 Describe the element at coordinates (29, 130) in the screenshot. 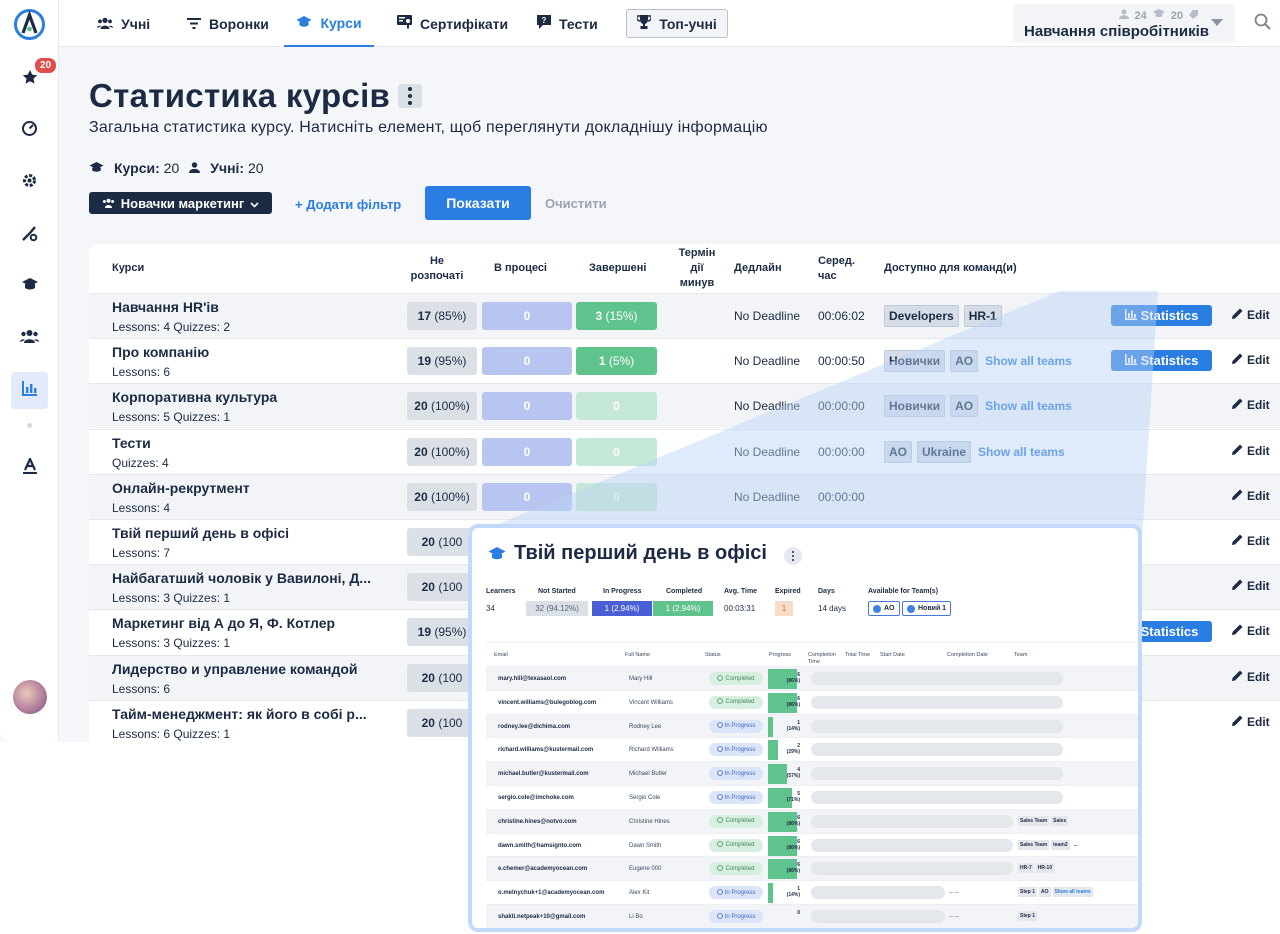

I see `sidebar-item-dashboard` at that location.